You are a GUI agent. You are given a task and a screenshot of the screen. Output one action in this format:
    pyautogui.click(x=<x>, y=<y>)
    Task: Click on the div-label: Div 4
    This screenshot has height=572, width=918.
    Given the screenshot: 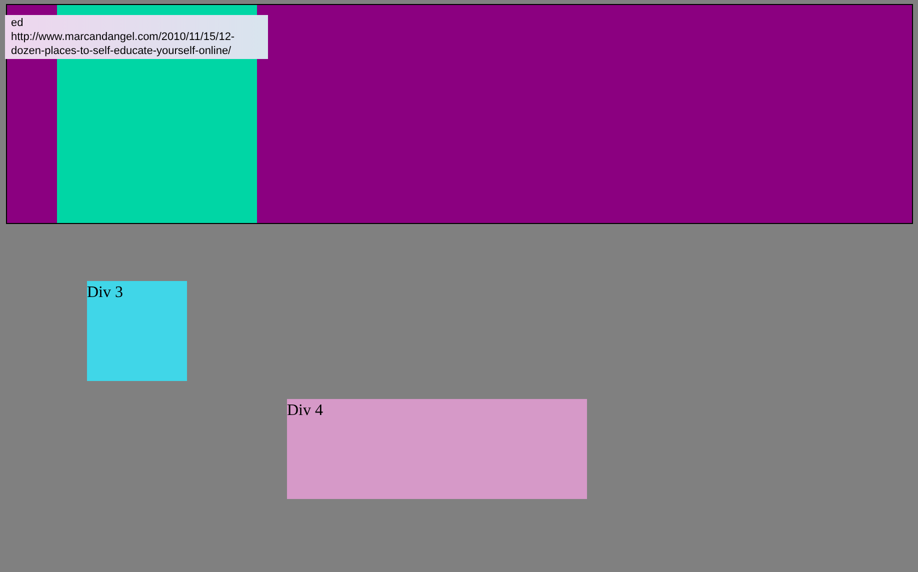 What is the action you would take?
    pyautogui.click(x=305, y=410)
    